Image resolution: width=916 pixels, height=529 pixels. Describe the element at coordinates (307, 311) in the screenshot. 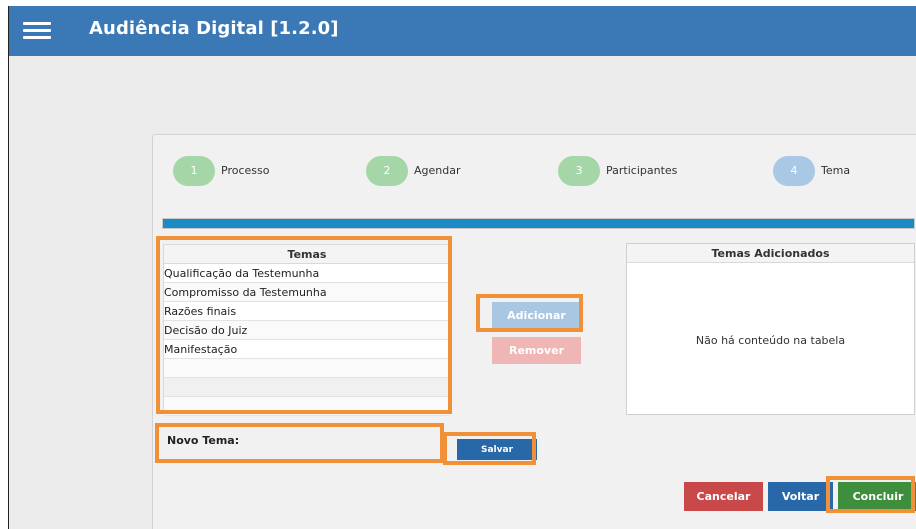

I see `table-row: Razões finais` at that location.